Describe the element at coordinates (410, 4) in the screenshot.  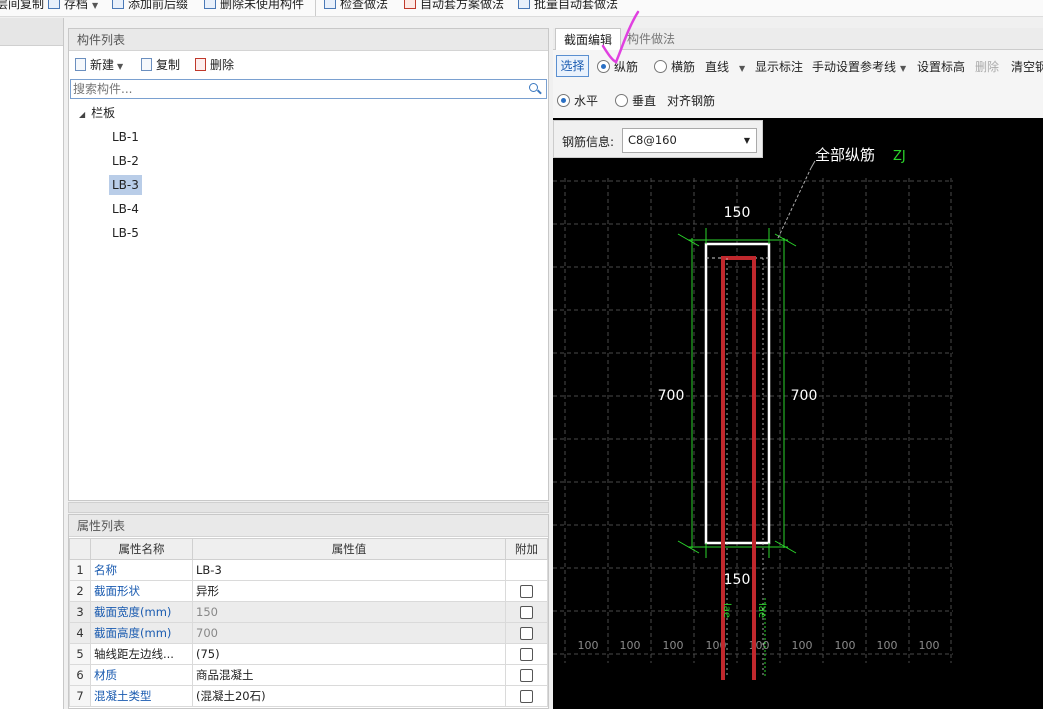
I see `auto-icon` at that location.